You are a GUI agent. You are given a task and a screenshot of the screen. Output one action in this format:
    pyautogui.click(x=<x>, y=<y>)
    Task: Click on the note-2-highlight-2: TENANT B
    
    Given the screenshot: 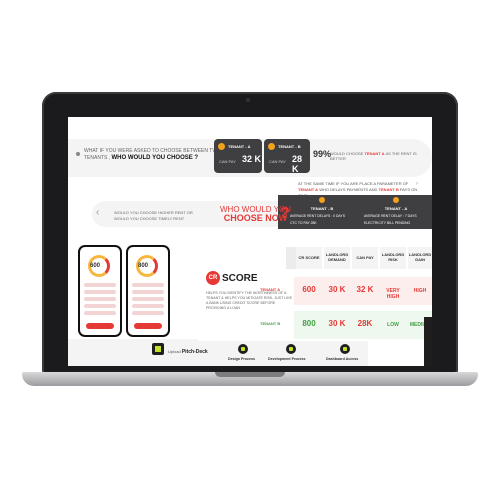 What is the action you would take?
    pyautogui.click(x=388, y=189)
    